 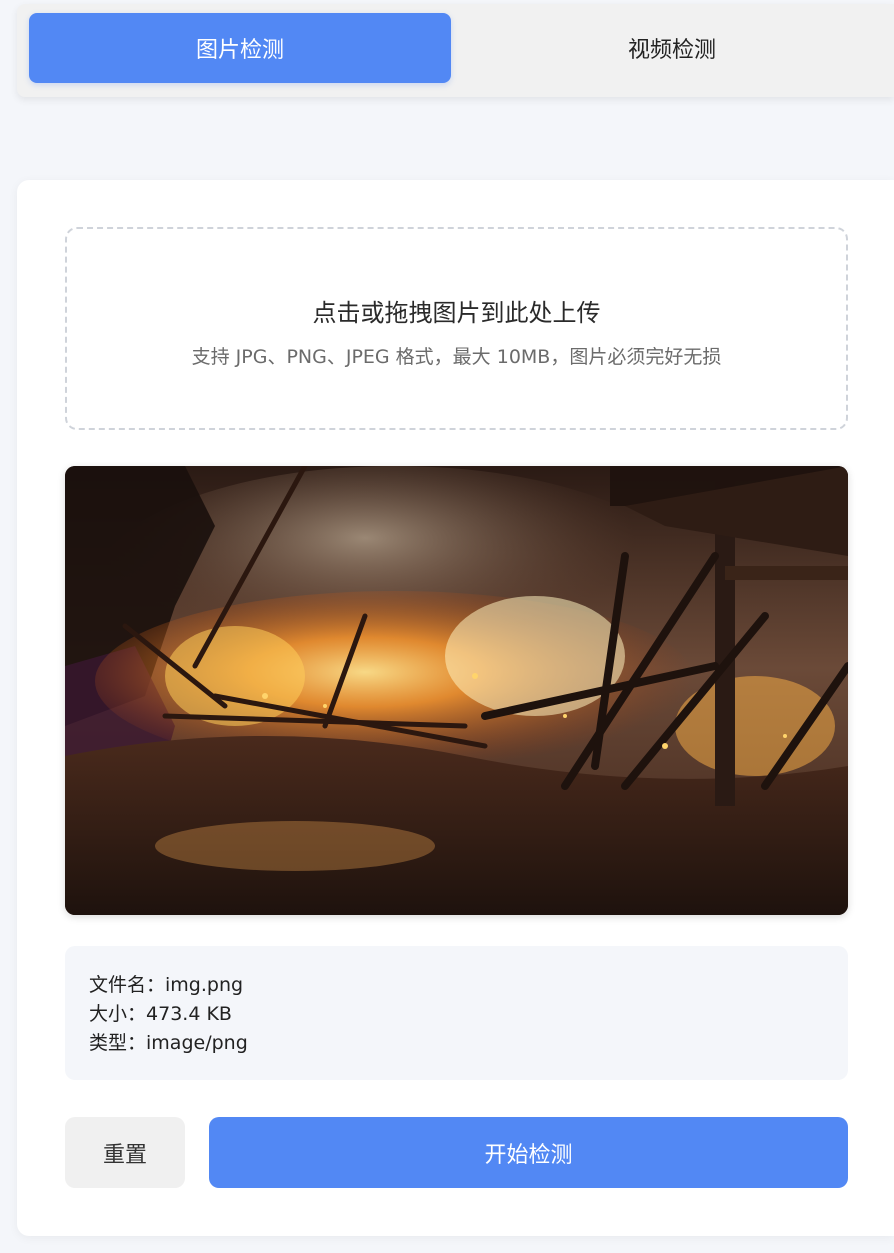 I want to click on file-type-row: 类型：image/png, so click(x=468, y=1043).